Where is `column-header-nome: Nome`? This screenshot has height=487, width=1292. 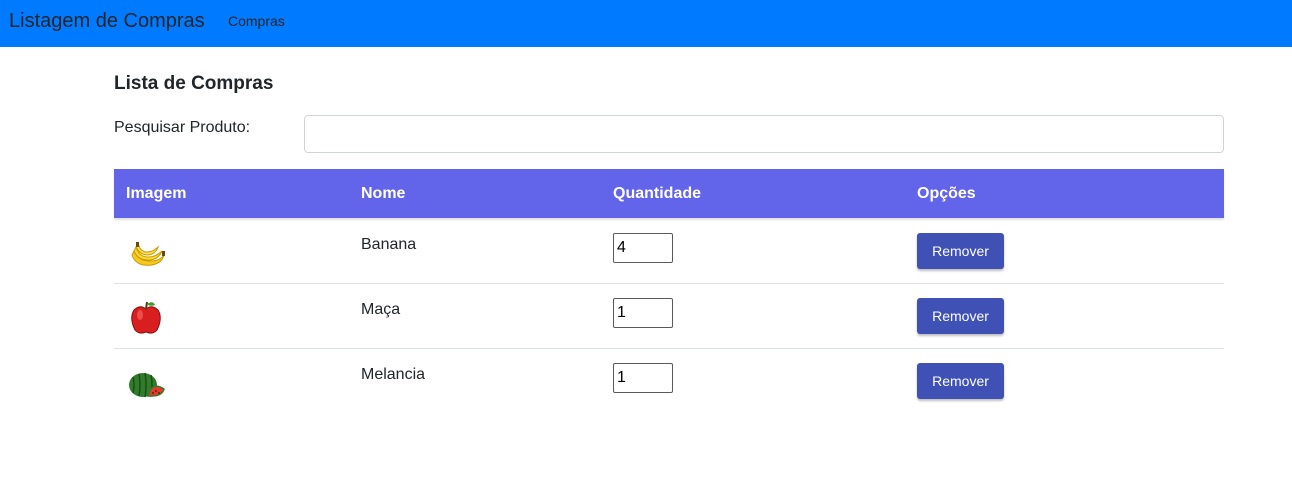 column-header-nome: Nome is located at coordinates (383, 193).